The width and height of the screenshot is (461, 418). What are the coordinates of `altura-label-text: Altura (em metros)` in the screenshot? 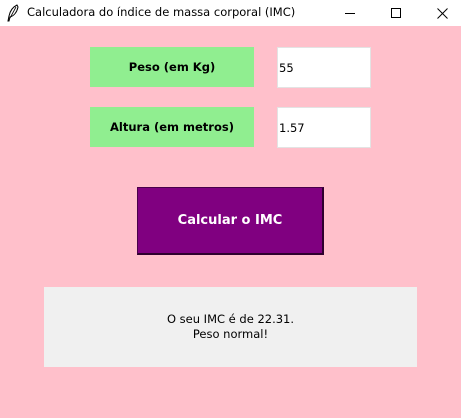 It's located at (172, 127).